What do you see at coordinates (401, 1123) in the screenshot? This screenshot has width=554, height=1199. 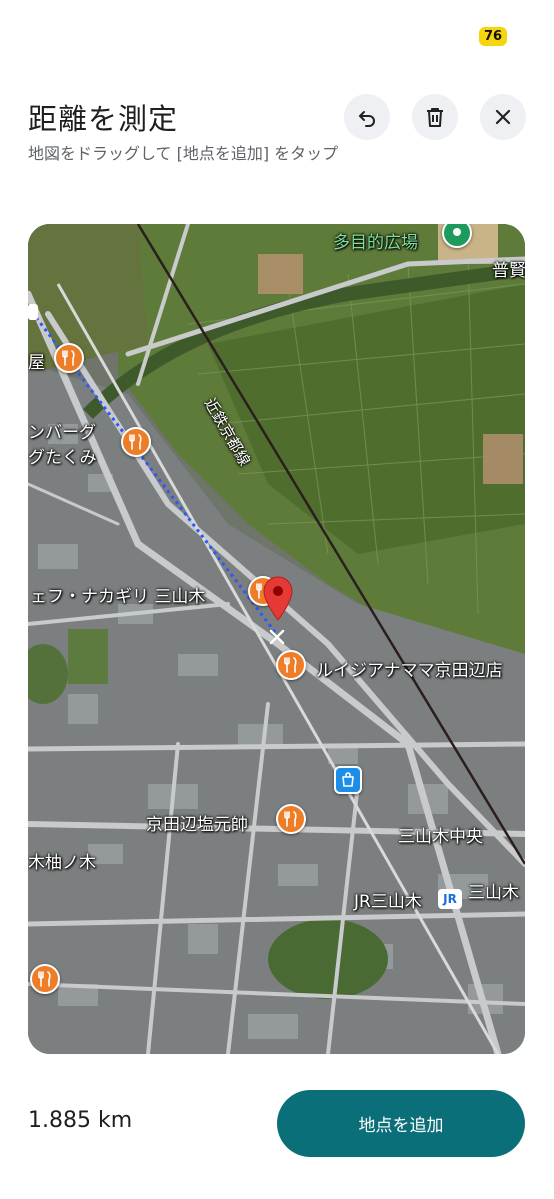 I see `add-point-button: 地点を追加` at bounding box center [401, 1123].